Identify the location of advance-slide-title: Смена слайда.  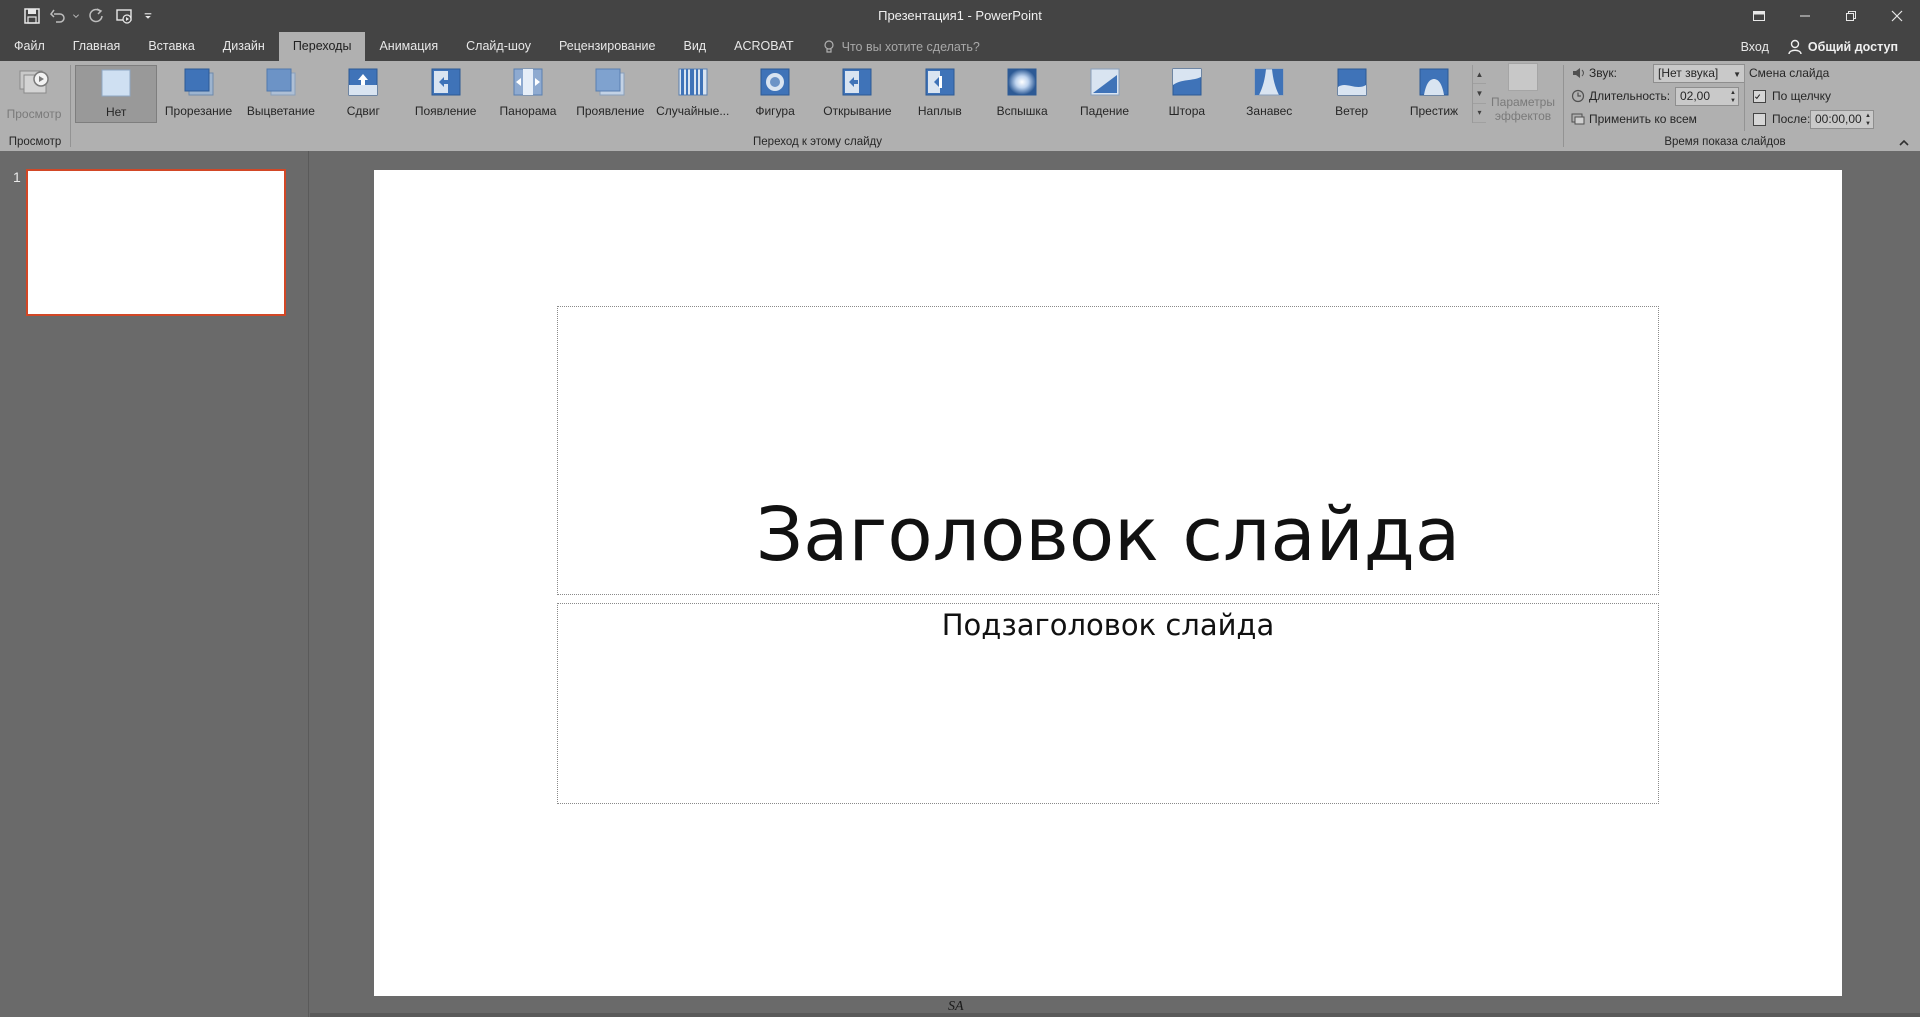
(1789, 73).